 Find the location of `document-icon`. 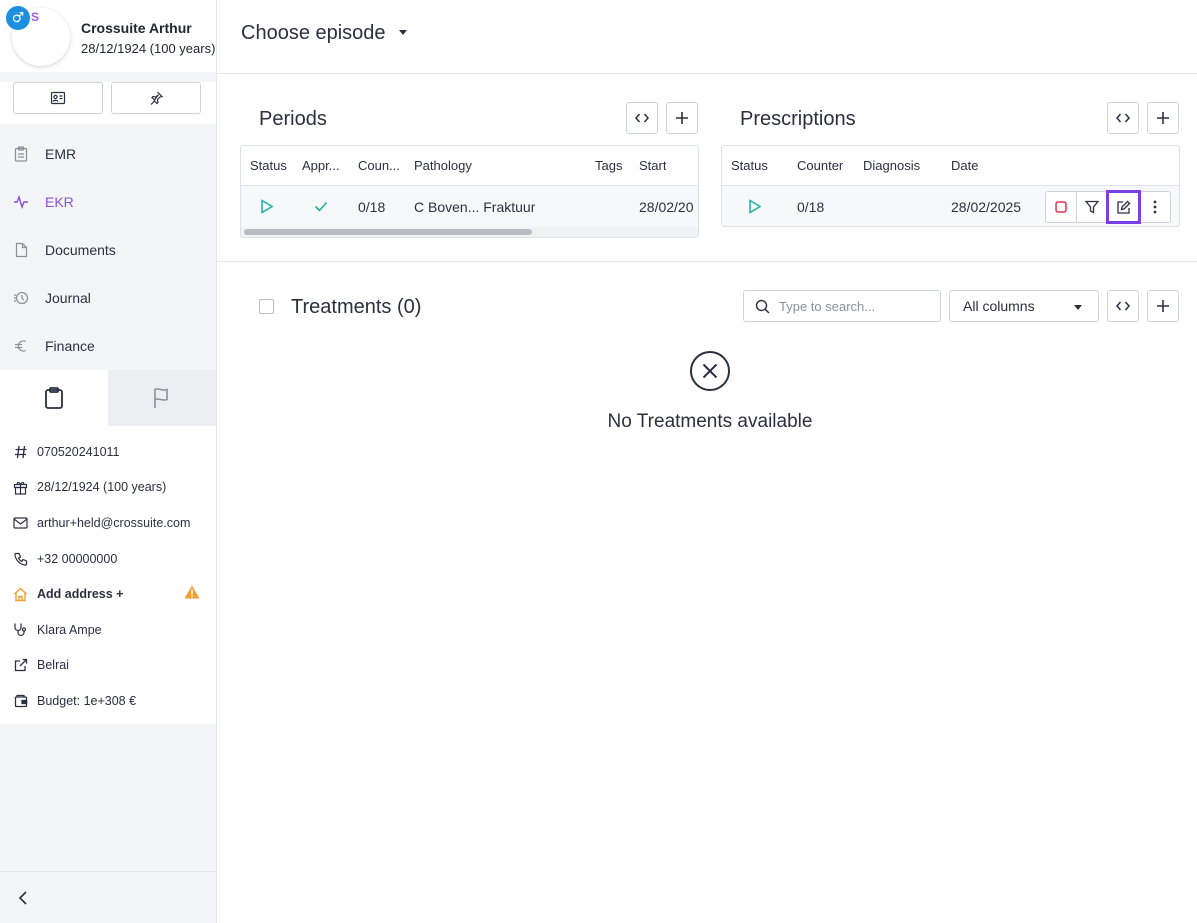

document-icon is located at coordinates (21, 250).